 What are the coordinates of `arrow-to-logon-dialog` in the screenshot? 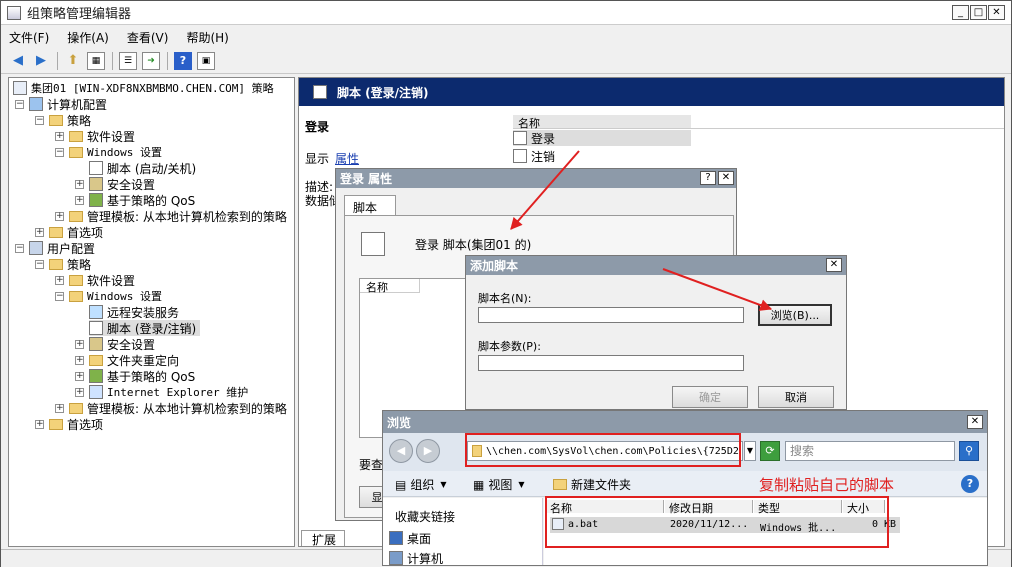 It's located at (545, 190).